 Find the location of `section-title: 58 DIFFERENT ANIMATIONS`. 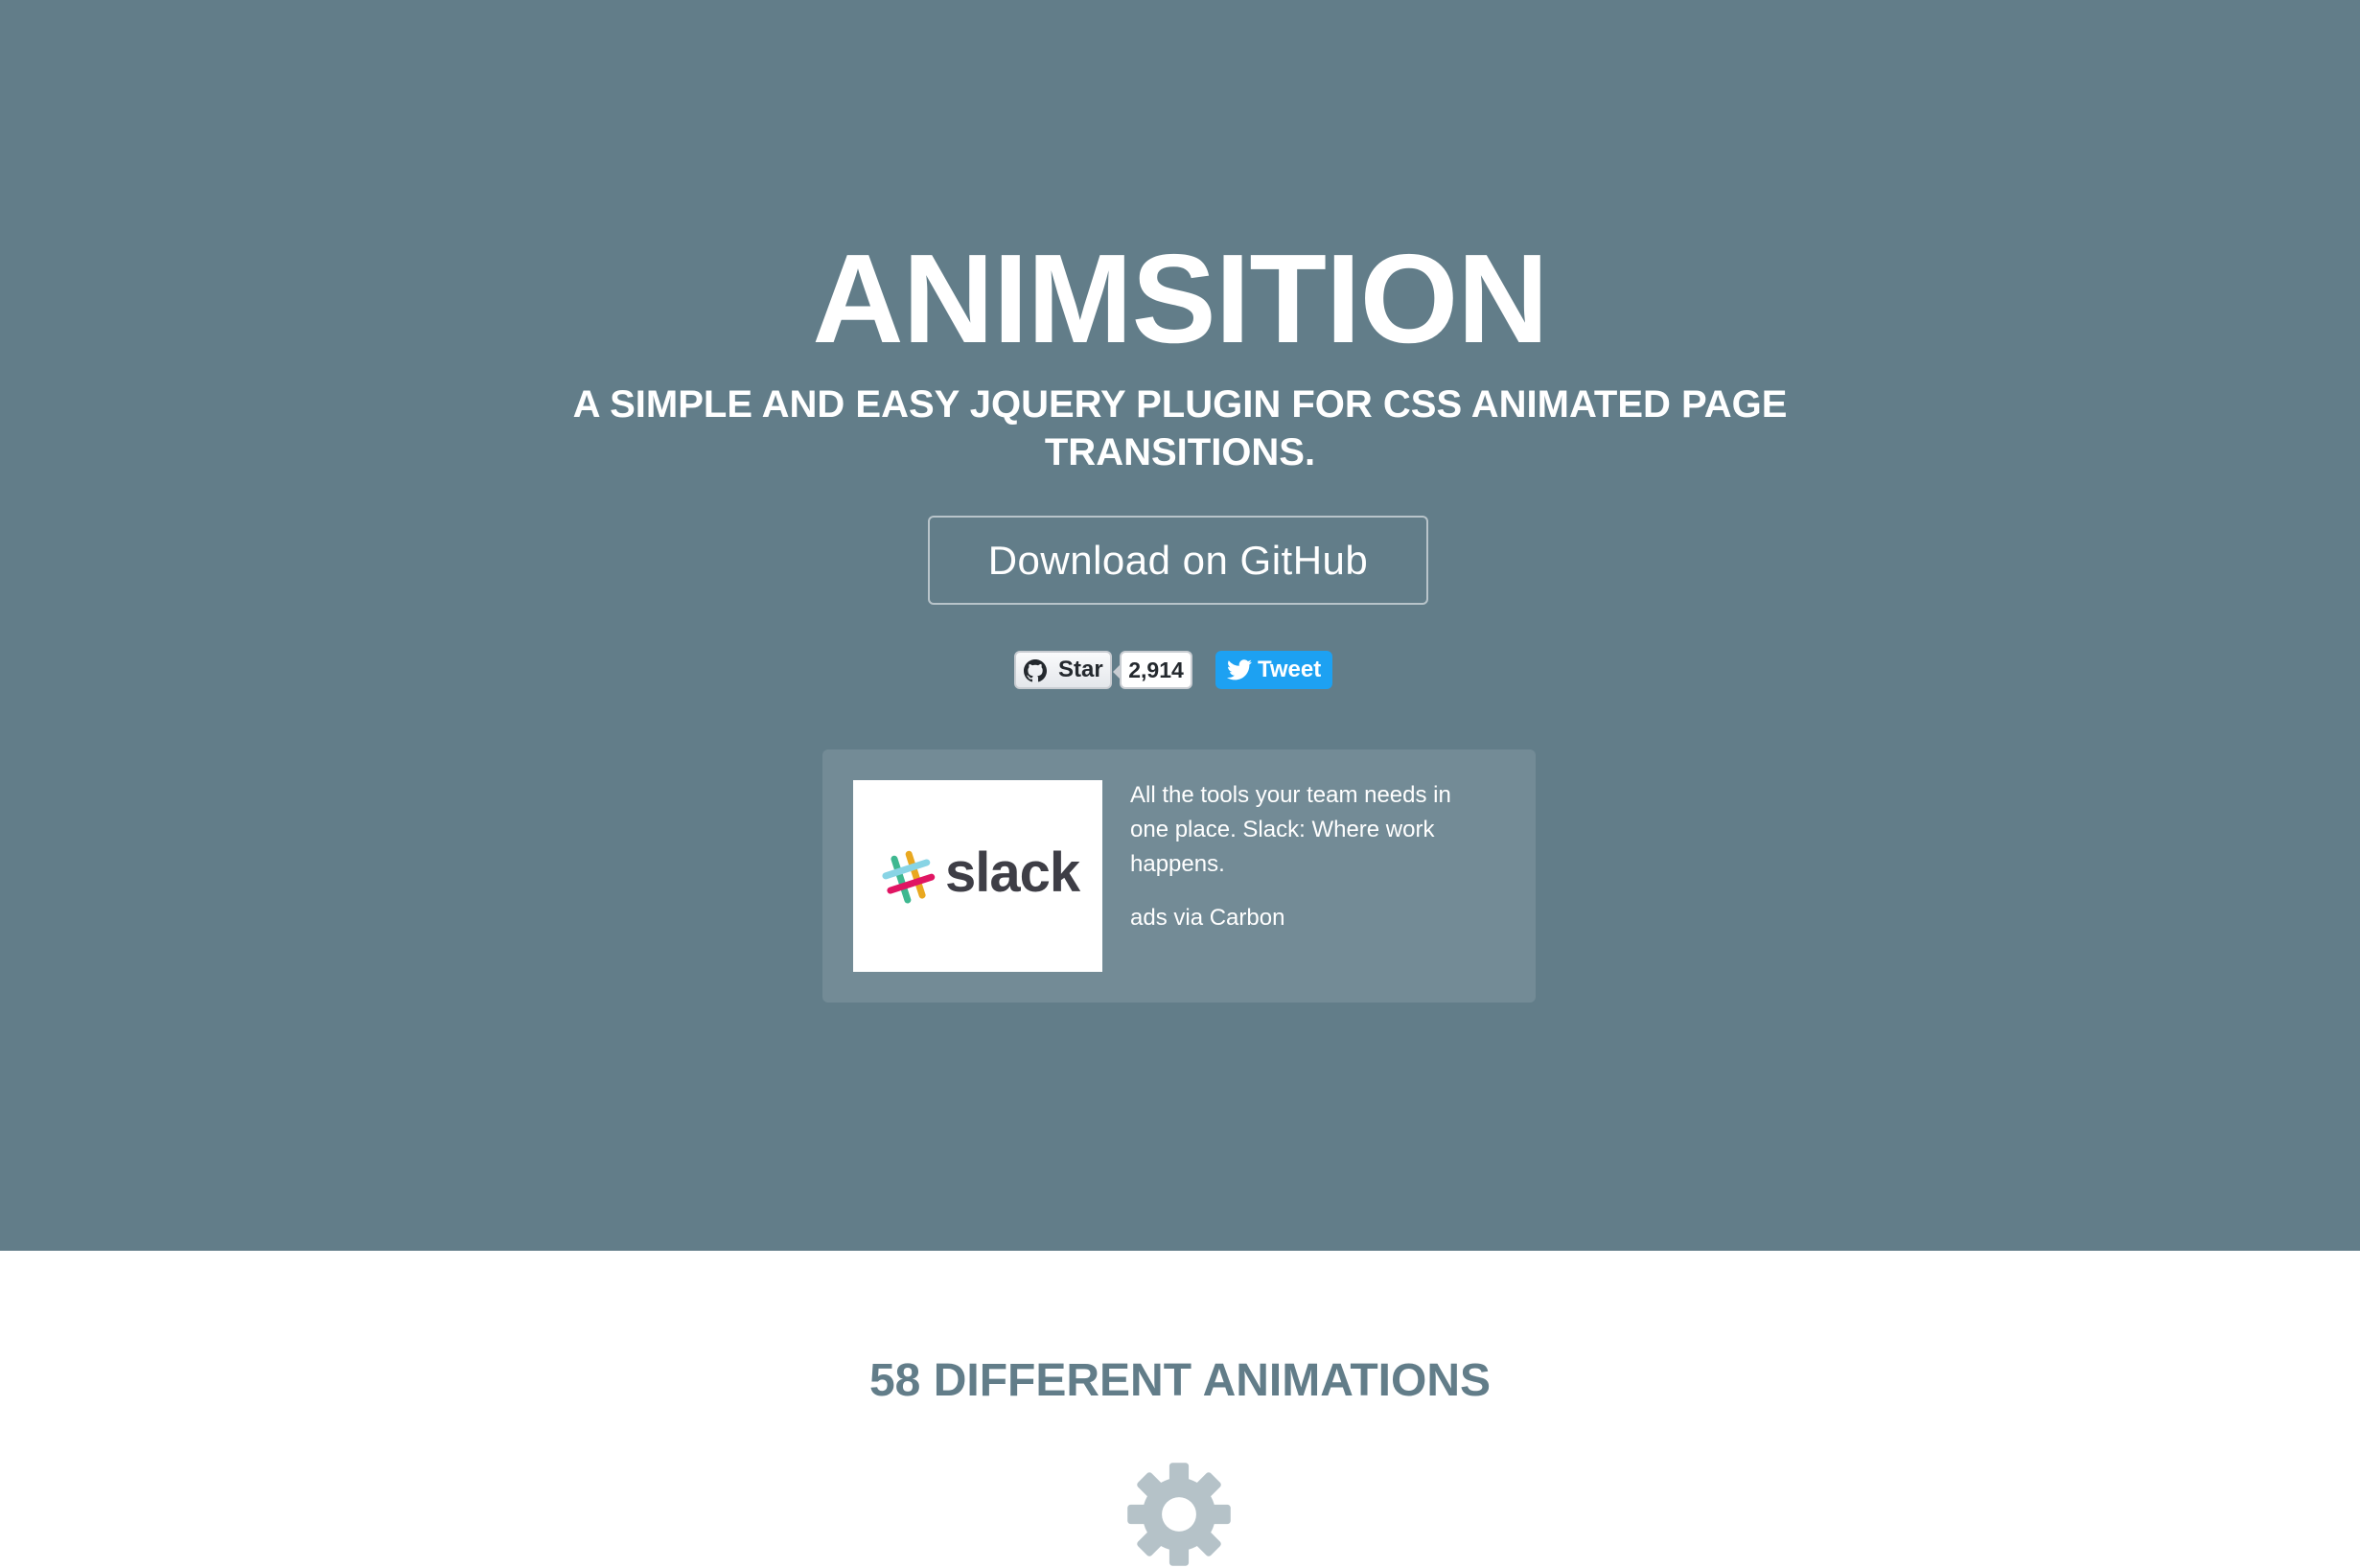

section-title: 58 DIFFERENT ANIMATIONS is located at coordinates (1180, 1380).